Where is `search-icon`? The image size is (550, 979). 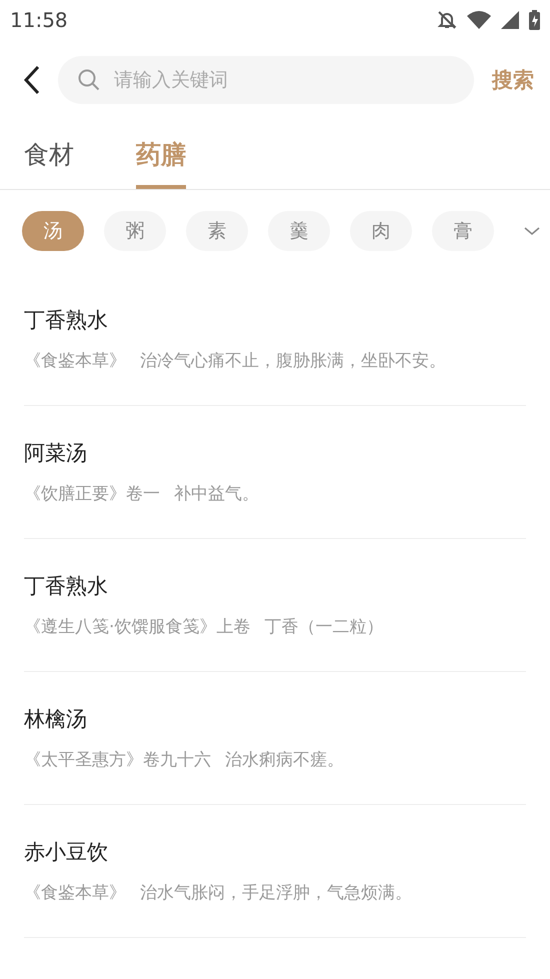
search-icon is located at coordinates (89, 80).